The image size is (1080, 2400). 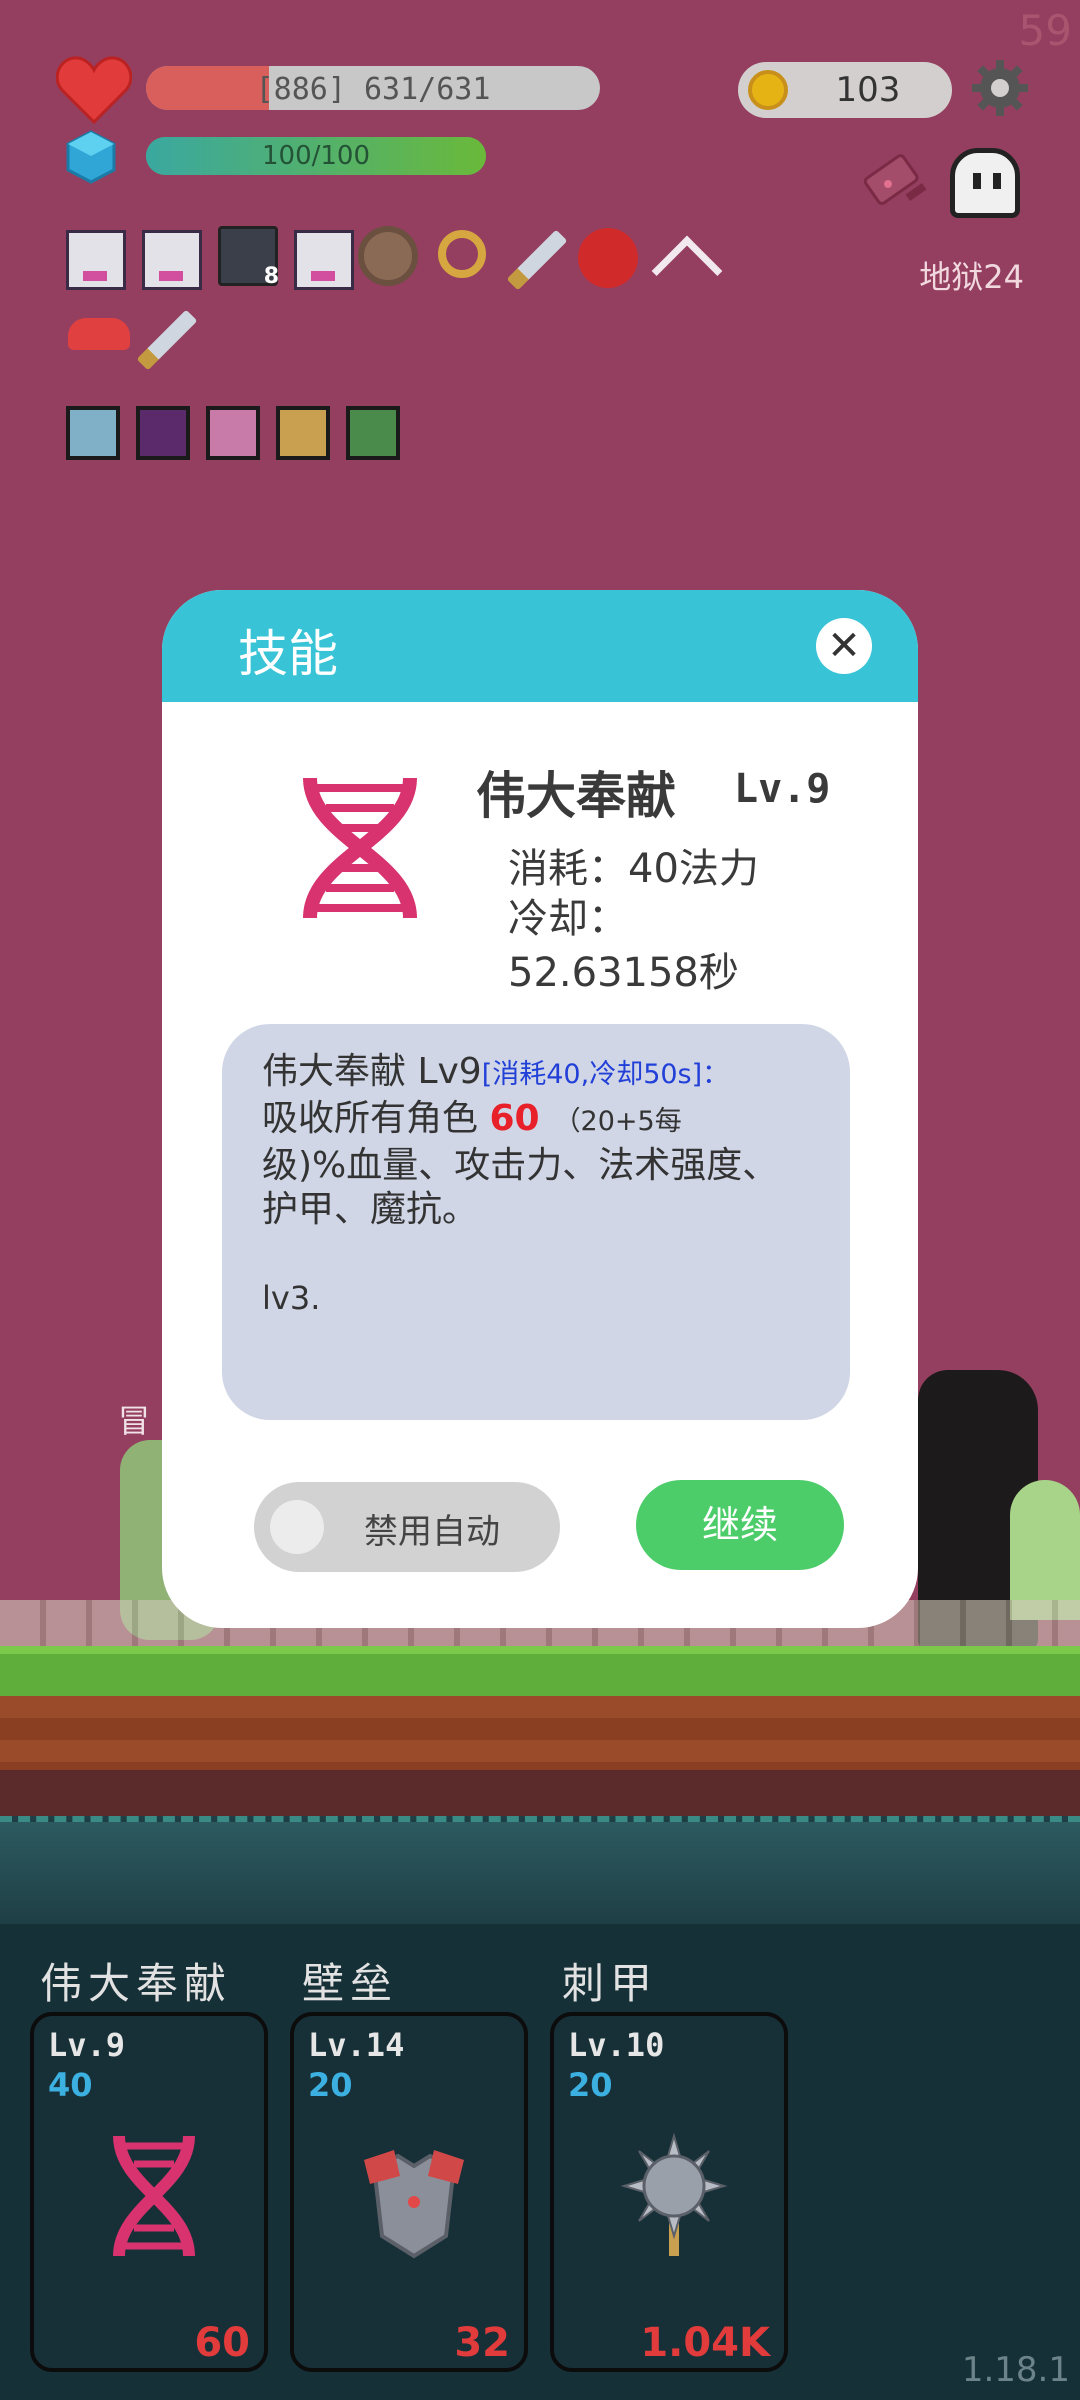 What do you see at coordinates (414, 2204) in the screenshot?
I see `armor-icon` at bounding box center [414, 2204].